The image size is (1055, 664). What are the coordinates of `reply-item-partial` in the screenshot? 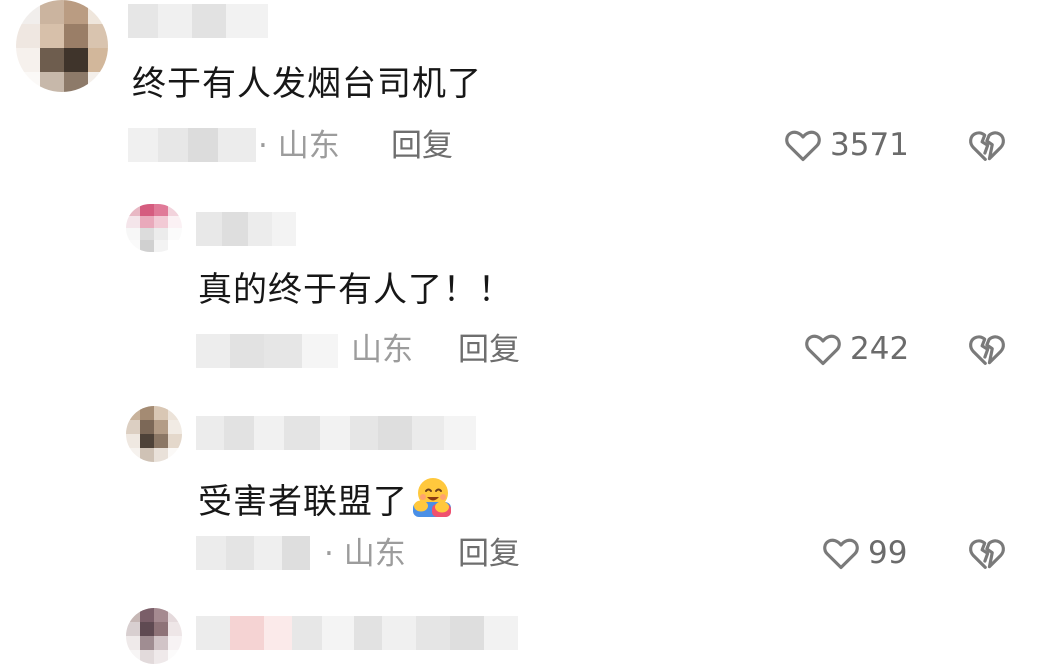 It's located at (527, 632).